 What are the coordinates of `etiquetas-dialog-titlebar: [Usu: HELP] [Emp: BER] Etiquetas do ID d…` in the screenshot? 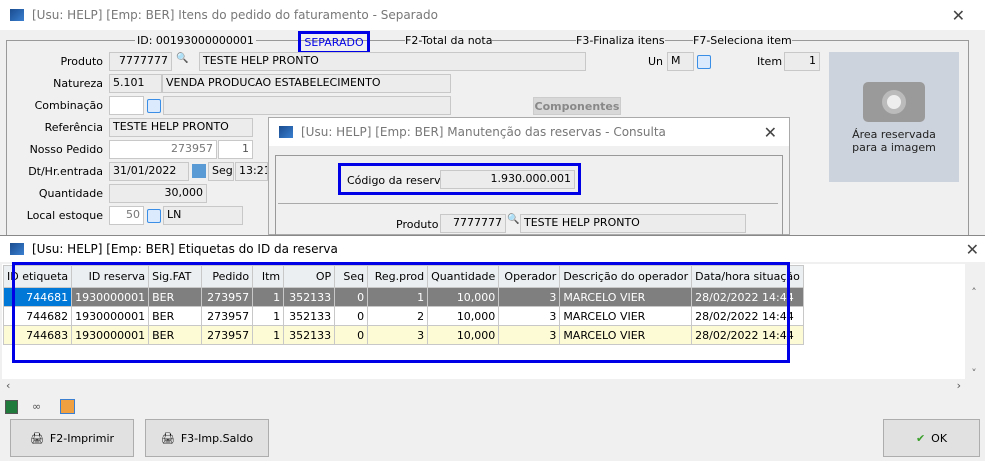 It's located at (492, 249).